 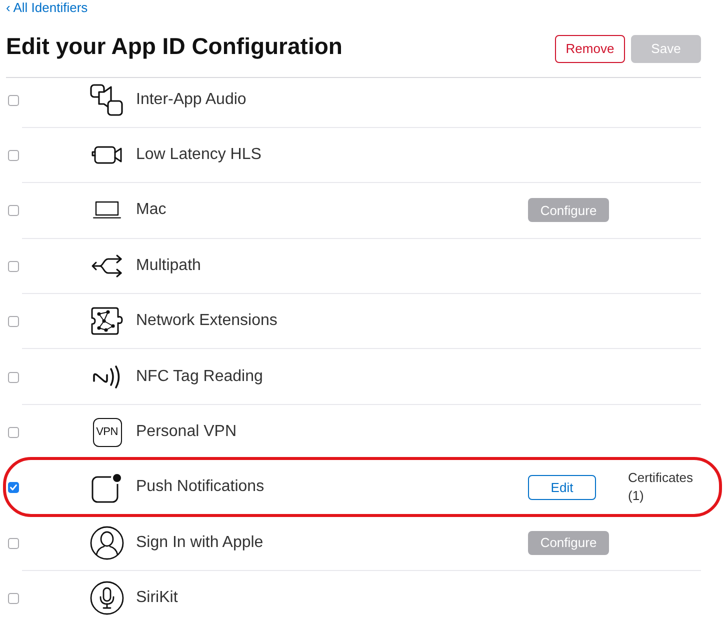 I want to click on capability-name: Low Latency HLS, so click(x=199, y=155).